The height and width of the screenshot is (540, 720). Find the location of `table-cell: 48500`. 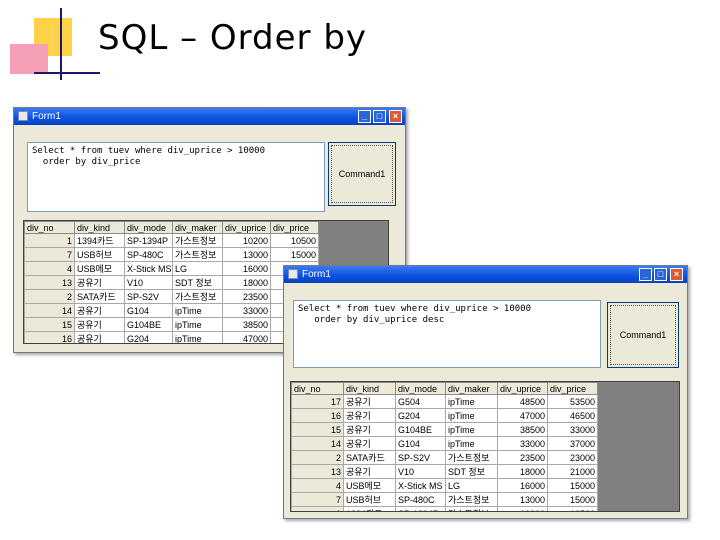

table-cell: 48500 is located at coordinates (522, 401).